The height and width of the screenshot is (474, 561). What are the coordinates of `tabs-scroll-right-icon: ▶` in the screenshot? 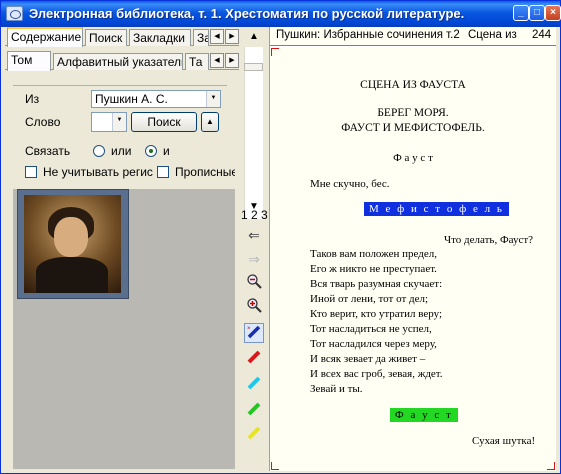 It's located at (232, 36).